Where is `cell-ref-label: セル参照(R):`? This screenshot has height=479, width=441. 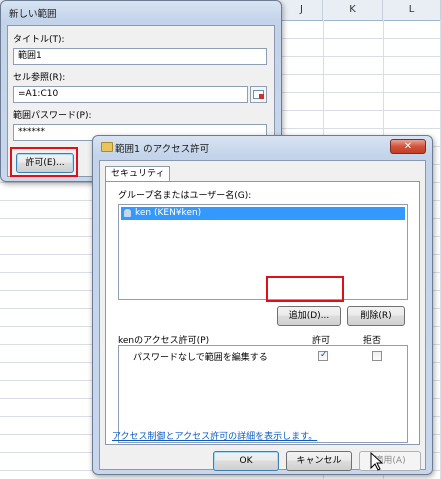 cell-ref-label: セル参照(R): is located at coordinates (39, 78).